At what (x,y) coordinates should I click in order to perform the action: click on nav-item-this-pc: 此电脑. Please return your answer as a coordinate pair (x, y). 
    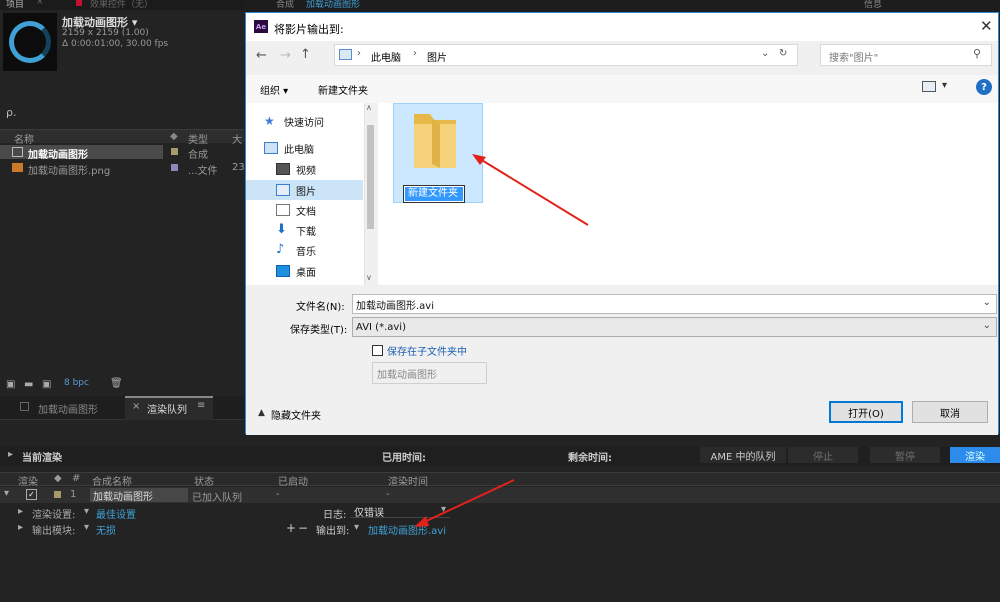
    Looking at the image, I should click on (289, 148).